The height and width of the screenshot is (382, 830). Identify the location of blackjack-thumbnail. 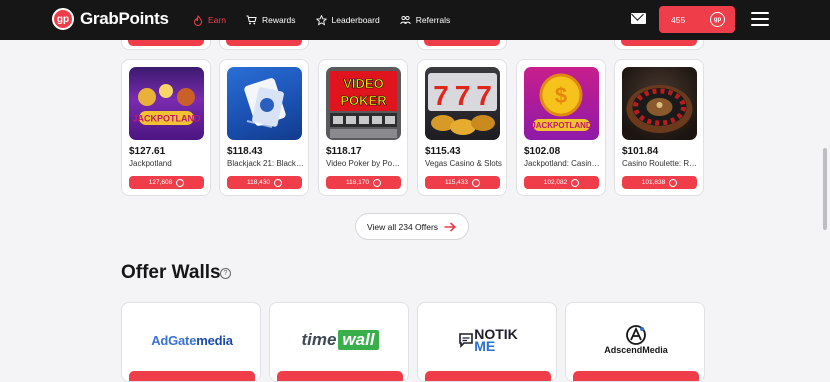
(264, 103).